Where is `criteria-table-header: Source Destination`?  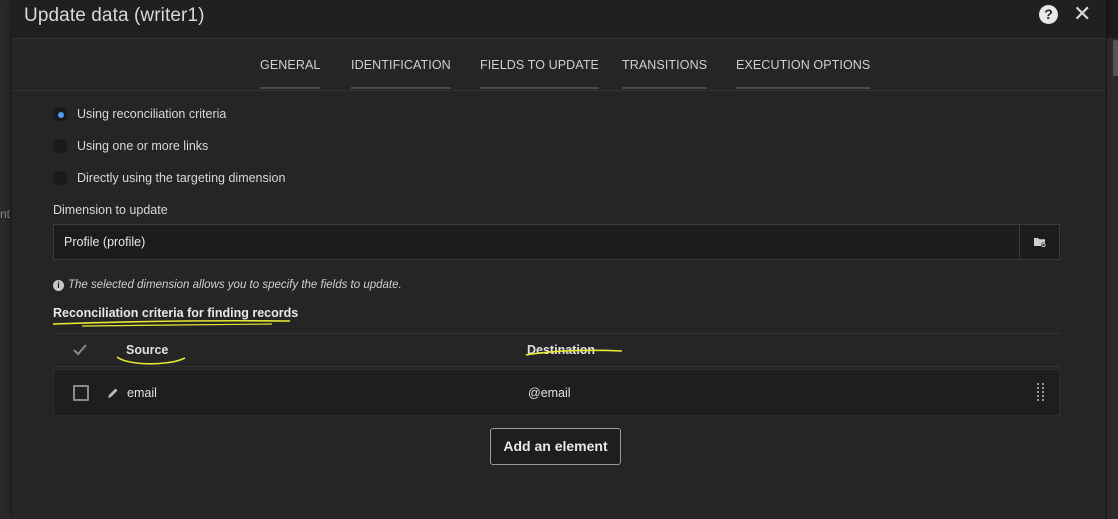 criteria-table-header: Source Destination is located at coordinates (556, 350).